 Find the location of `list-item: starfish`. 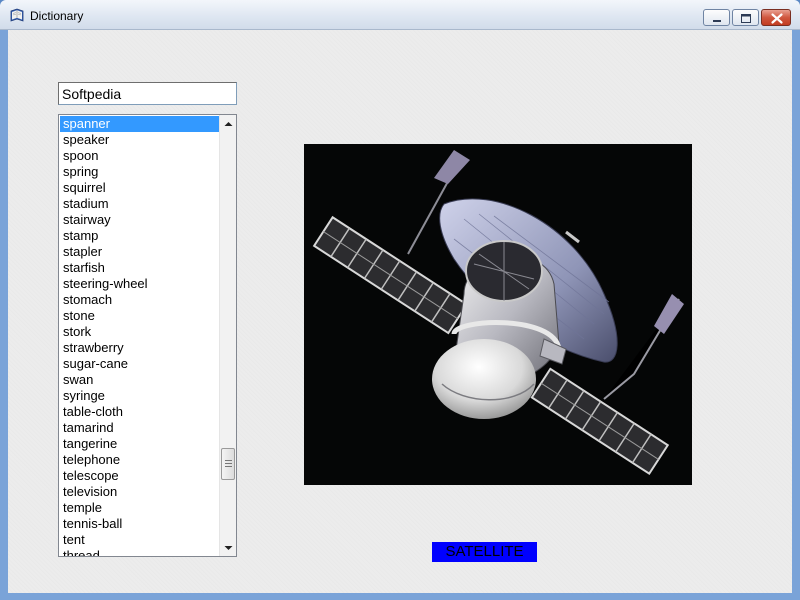

list-item: starfish is located at coordinates (140, 268).